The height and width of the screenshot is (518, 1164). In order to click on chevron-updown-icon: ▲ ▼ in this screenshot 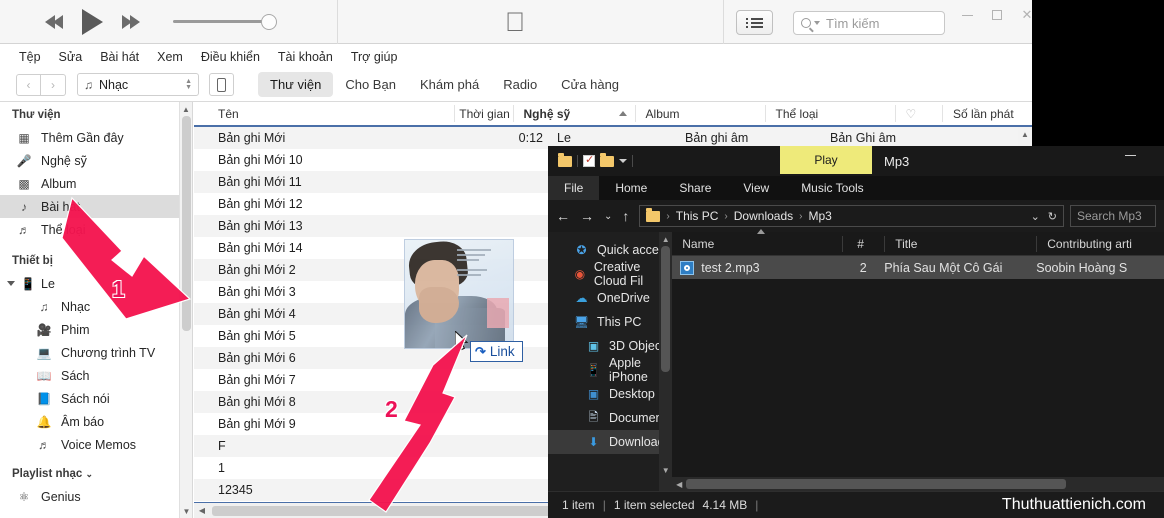, I will do `click(188, 84)`.